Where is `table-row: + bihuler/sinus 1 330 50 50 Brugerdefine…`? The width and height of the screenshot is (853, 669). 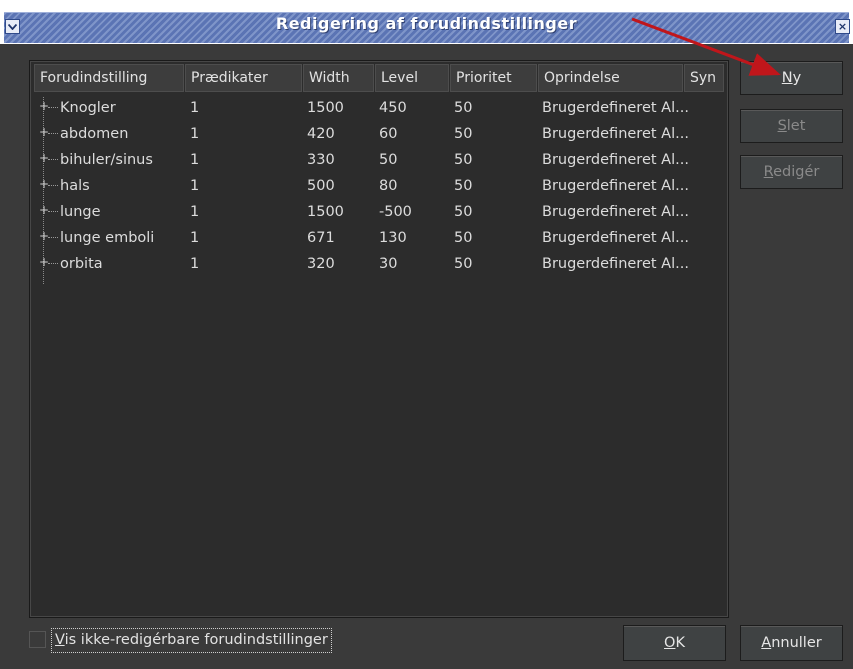 table-row: + bihuler/sinus 1 330 50 50 Brugerdefine… is located at coordinates (379, 160).